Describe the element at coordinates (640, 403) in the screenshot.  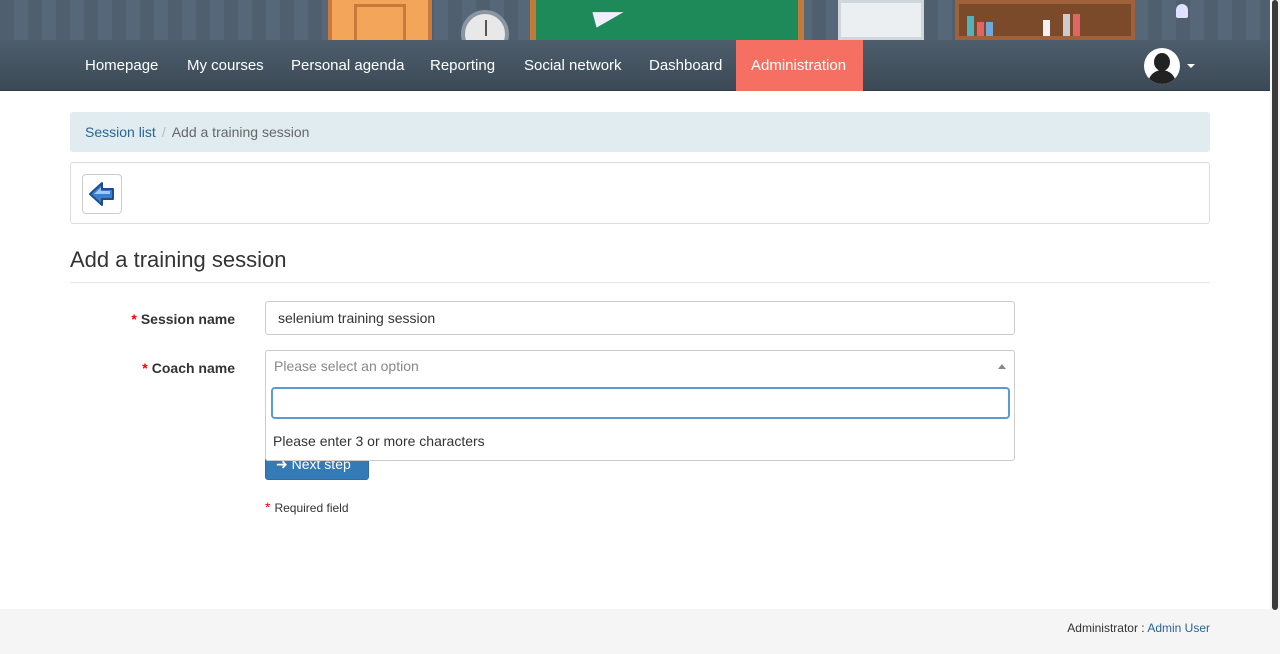
I see `coach-search-input` at that location.